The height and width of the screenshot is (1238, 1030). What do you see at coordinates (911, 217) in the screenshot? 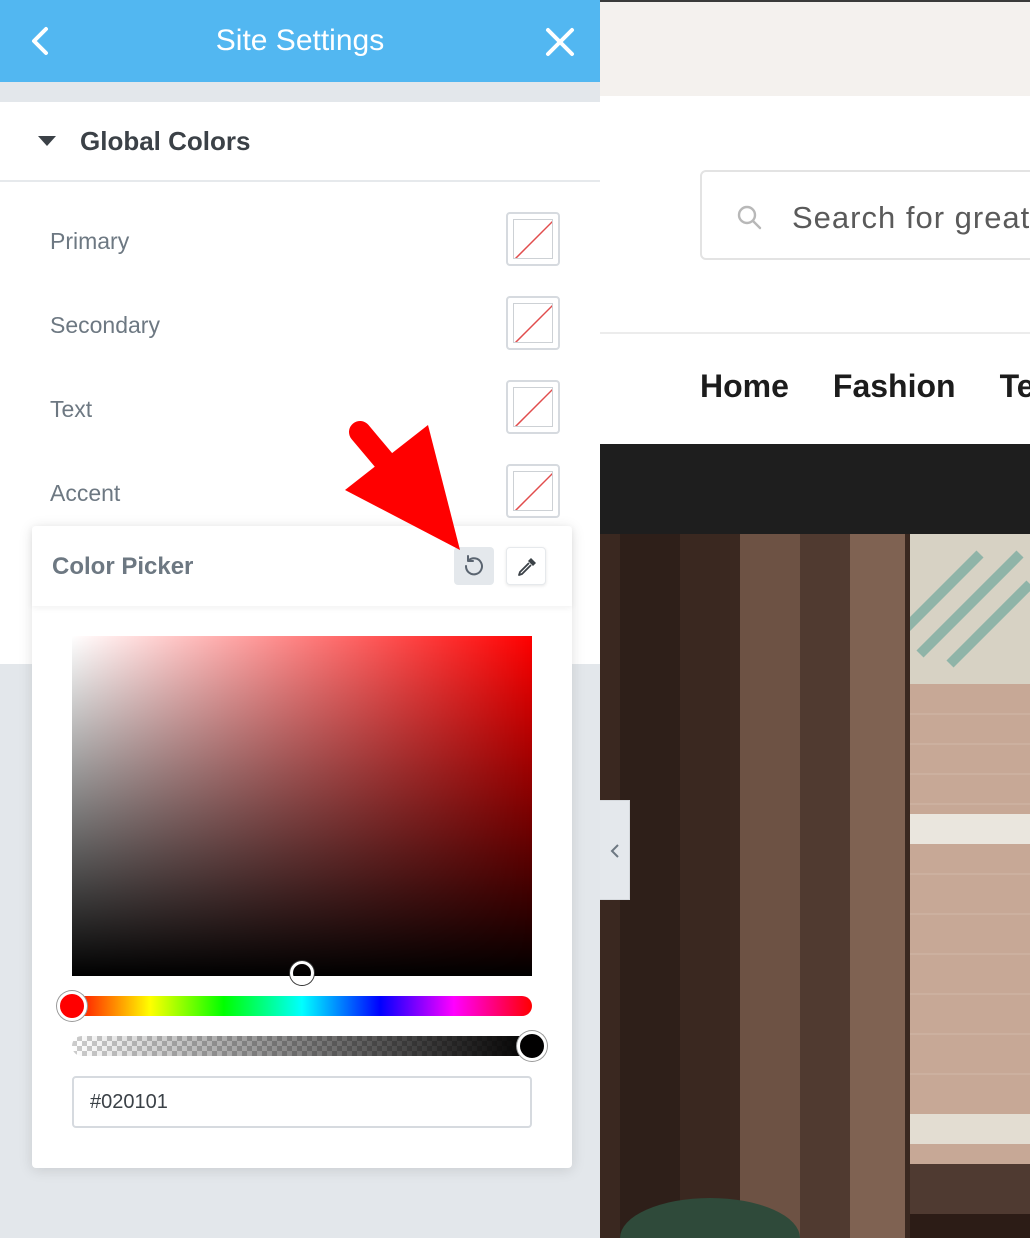
I see `preview-search-placeholder: Search for great` at bounding box center [911, 217].